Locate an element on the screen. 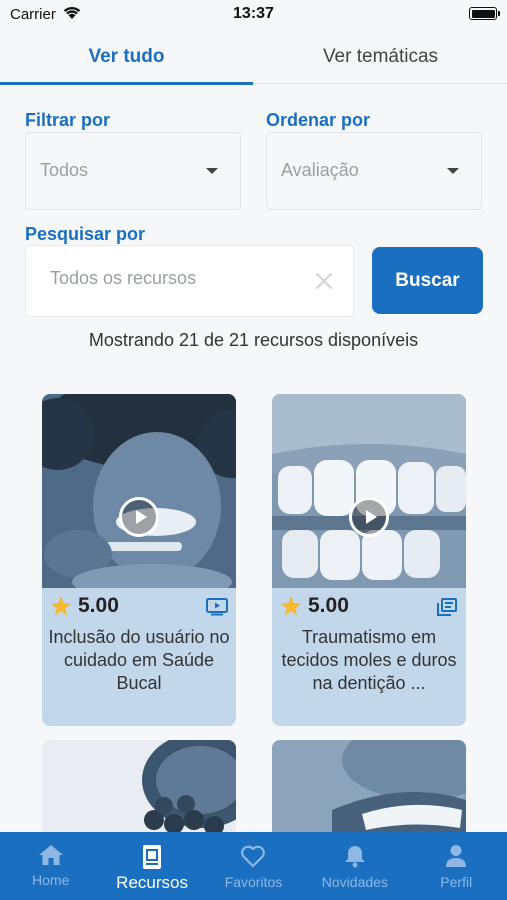 This screenshot has height=900, width=507. filter-value: Todos is located at coordinates (64, 170).